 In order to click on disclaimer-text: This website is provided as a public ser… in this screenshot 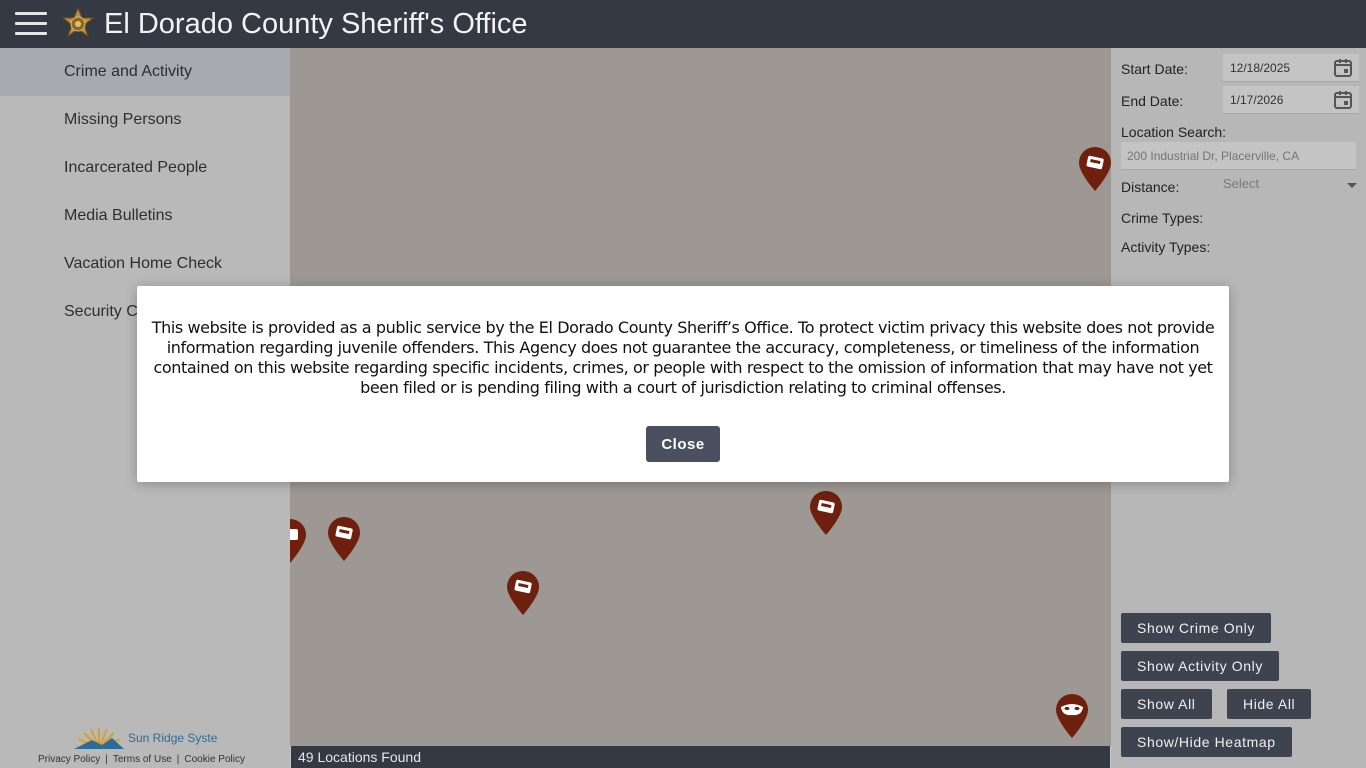, I will do `click(683, 357)`.